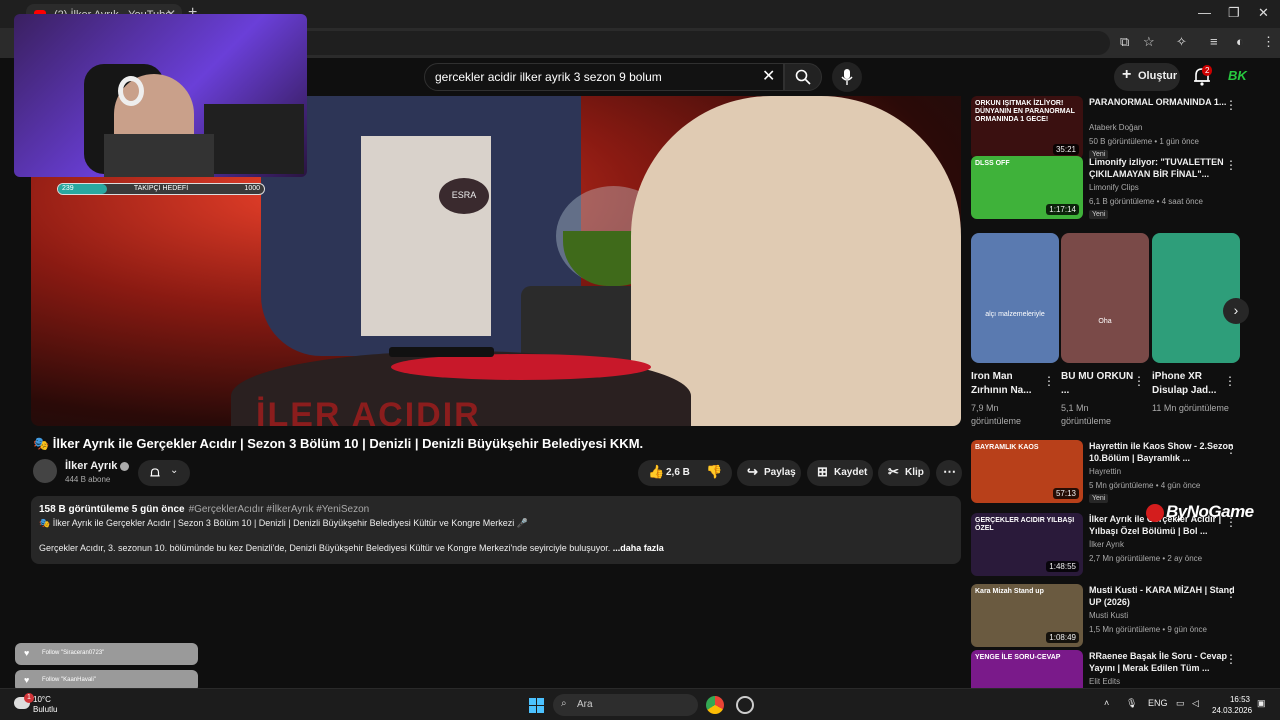  What do you see at coordinates (1015, 298) in the screenshot?
I see `short-thumbnail: alçı malzemeleriyle` at bounding box center [1015, 298].